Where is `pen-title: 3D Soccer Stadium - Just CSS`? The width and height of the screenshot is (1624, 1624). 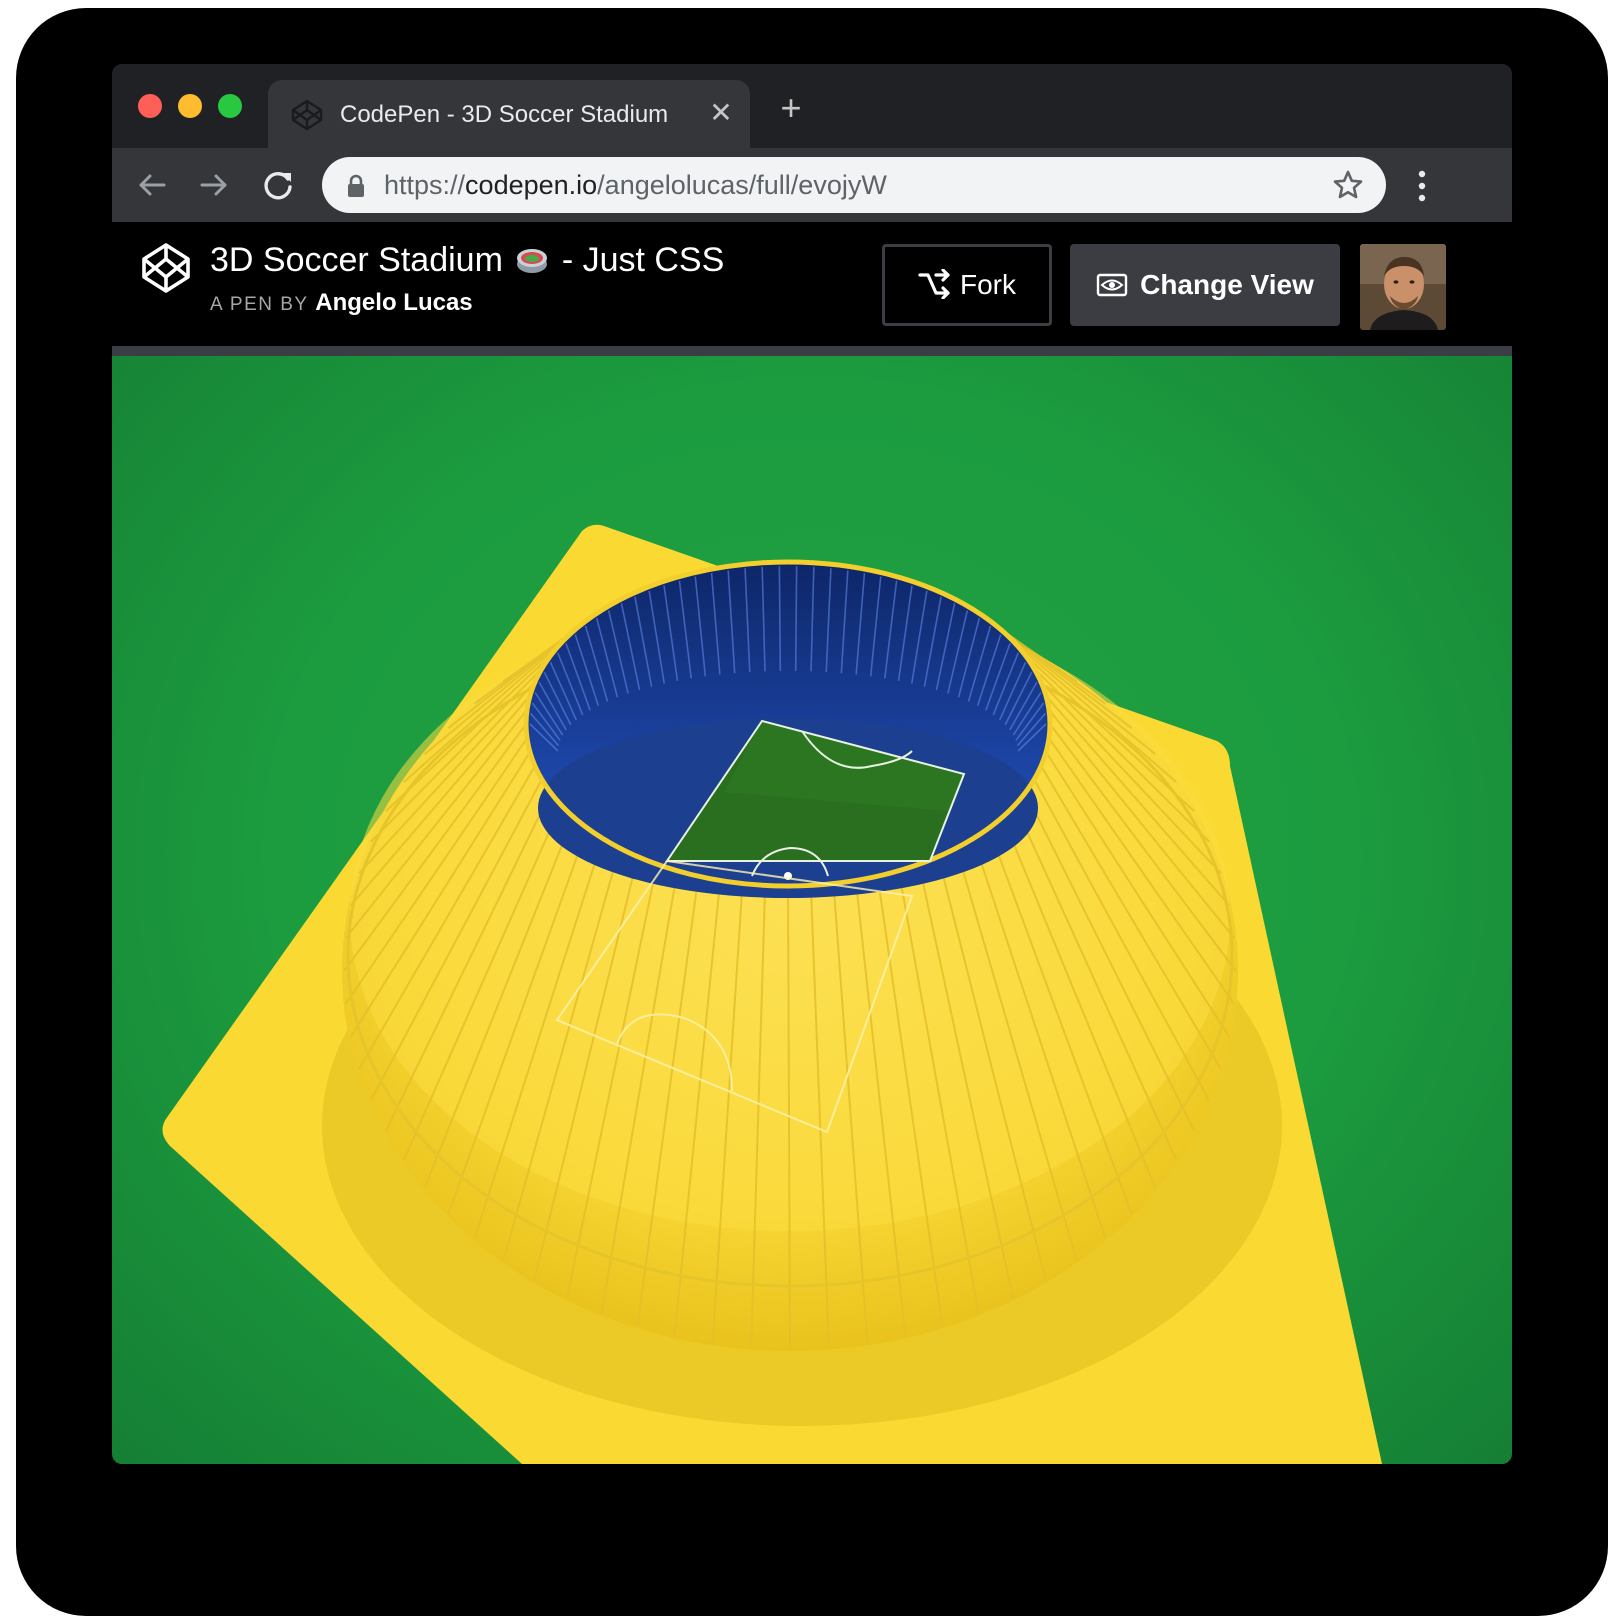
pen-title: 3D Soccer Stadium - Just CSS is located at coordinates (520, 260).